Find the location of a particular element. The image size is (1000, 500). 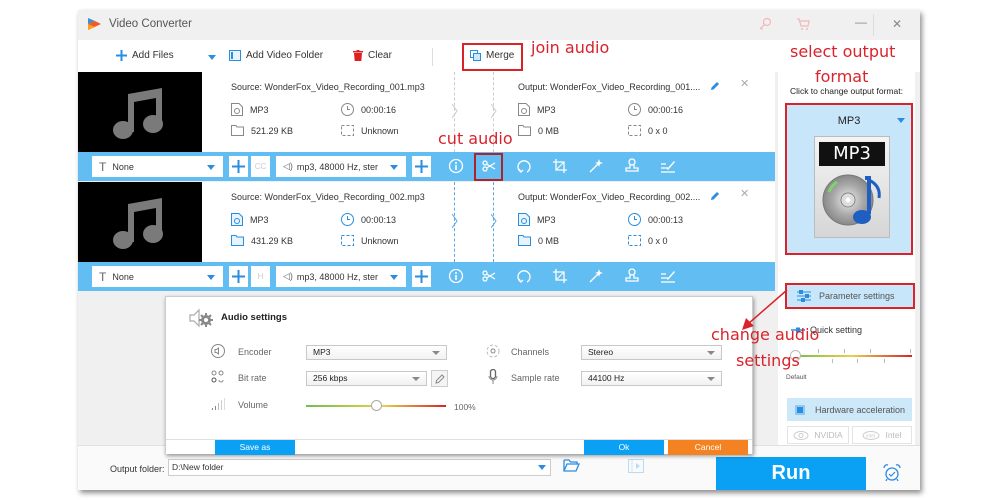

source-duration: 00:00:16 is located at coordinates (368, 109).